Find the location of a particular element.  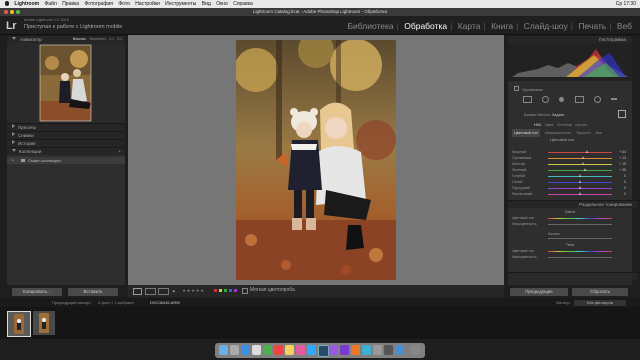

hue-slider-row: Зеленый + 38 is located at coordinates (567, 170).